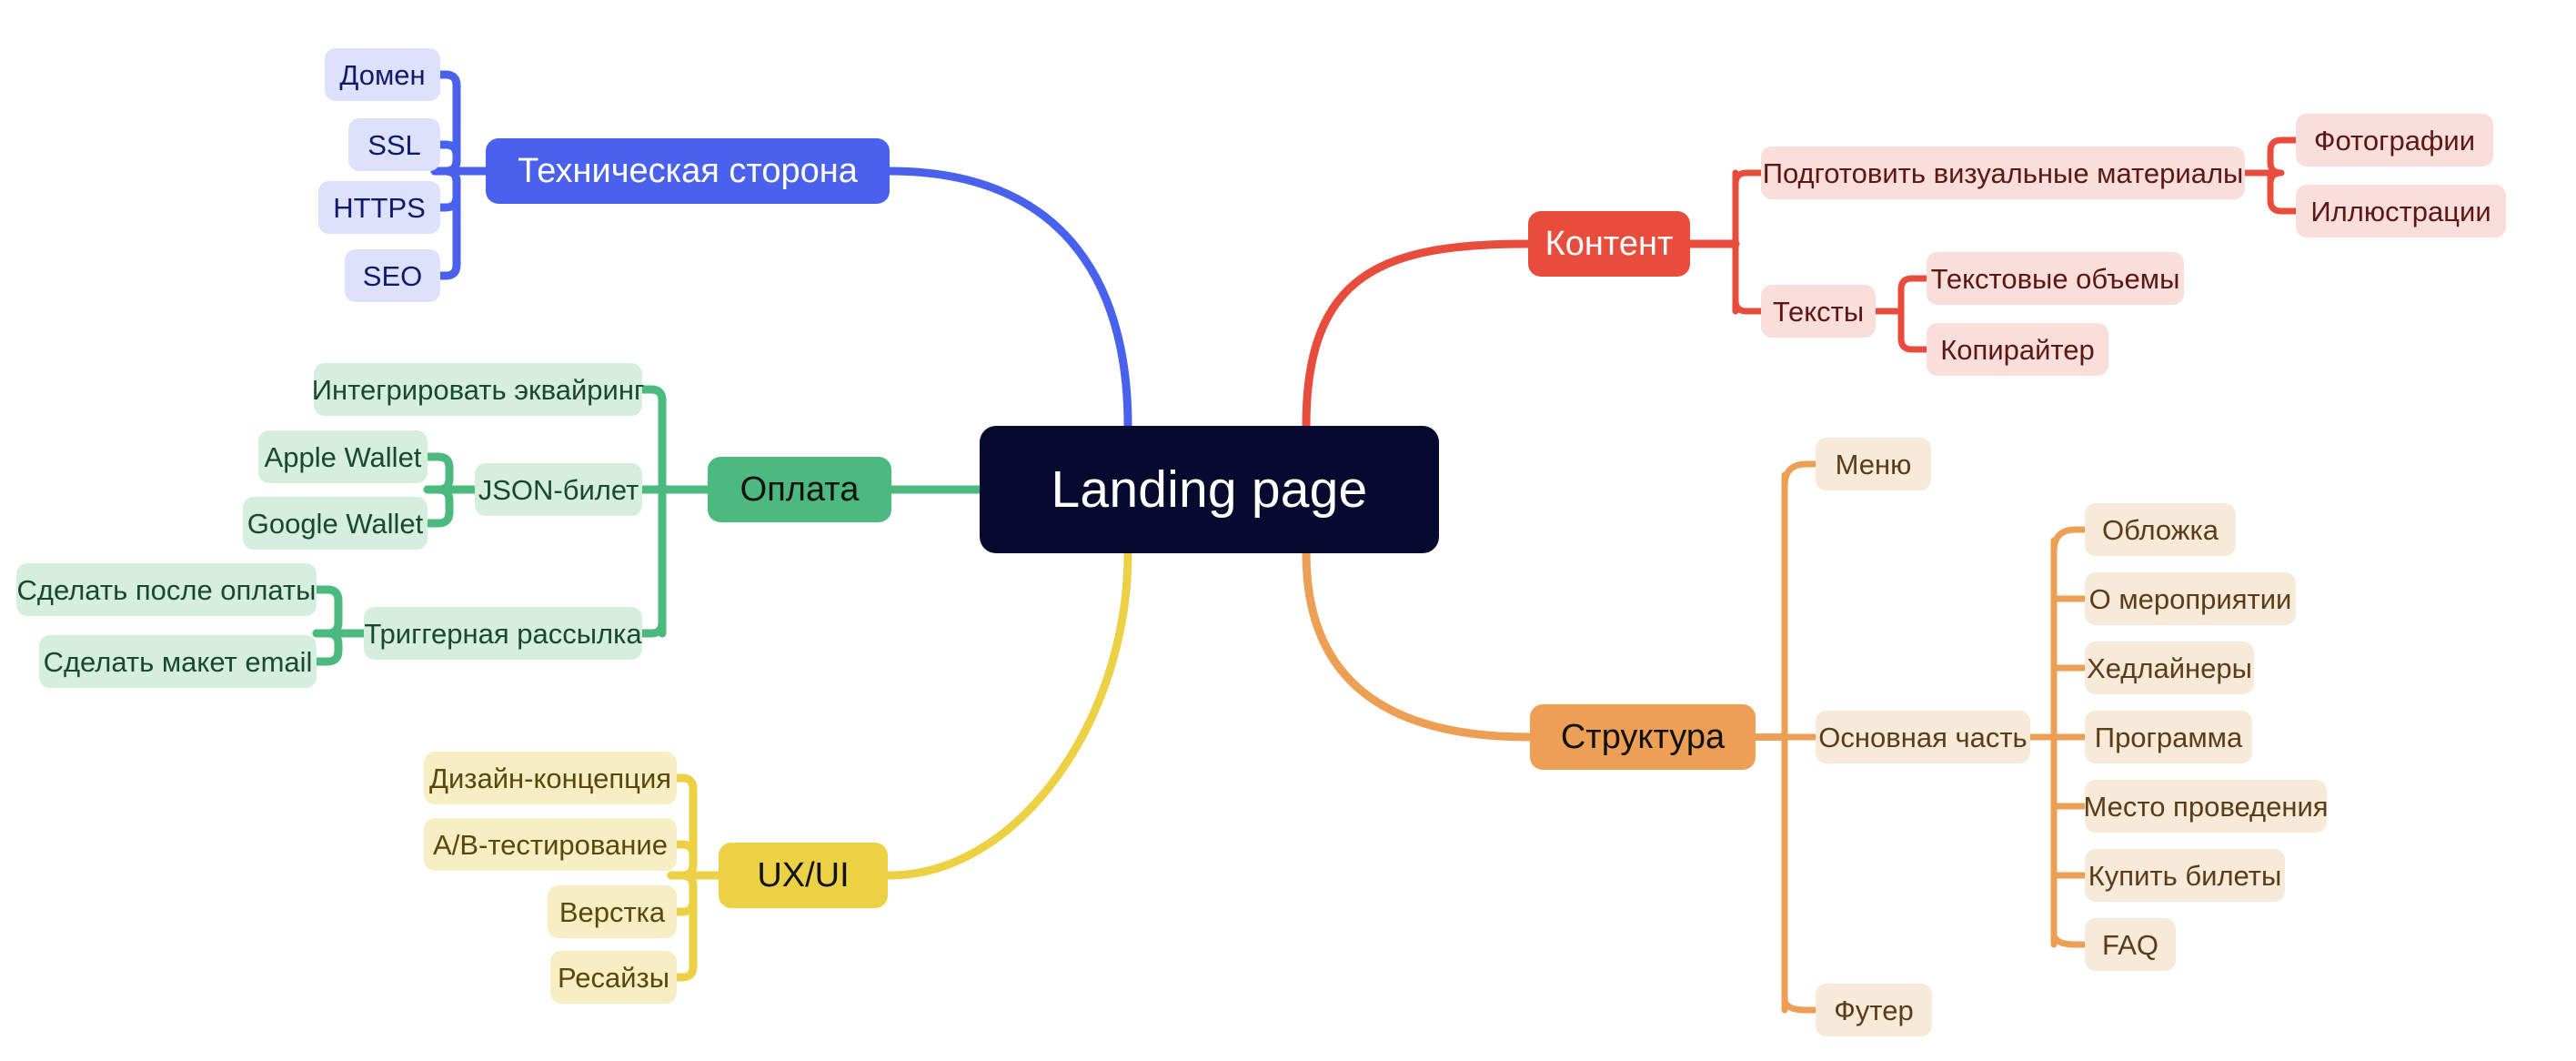  I want to click on edge-visual-illustrations, so click(2283, 192).